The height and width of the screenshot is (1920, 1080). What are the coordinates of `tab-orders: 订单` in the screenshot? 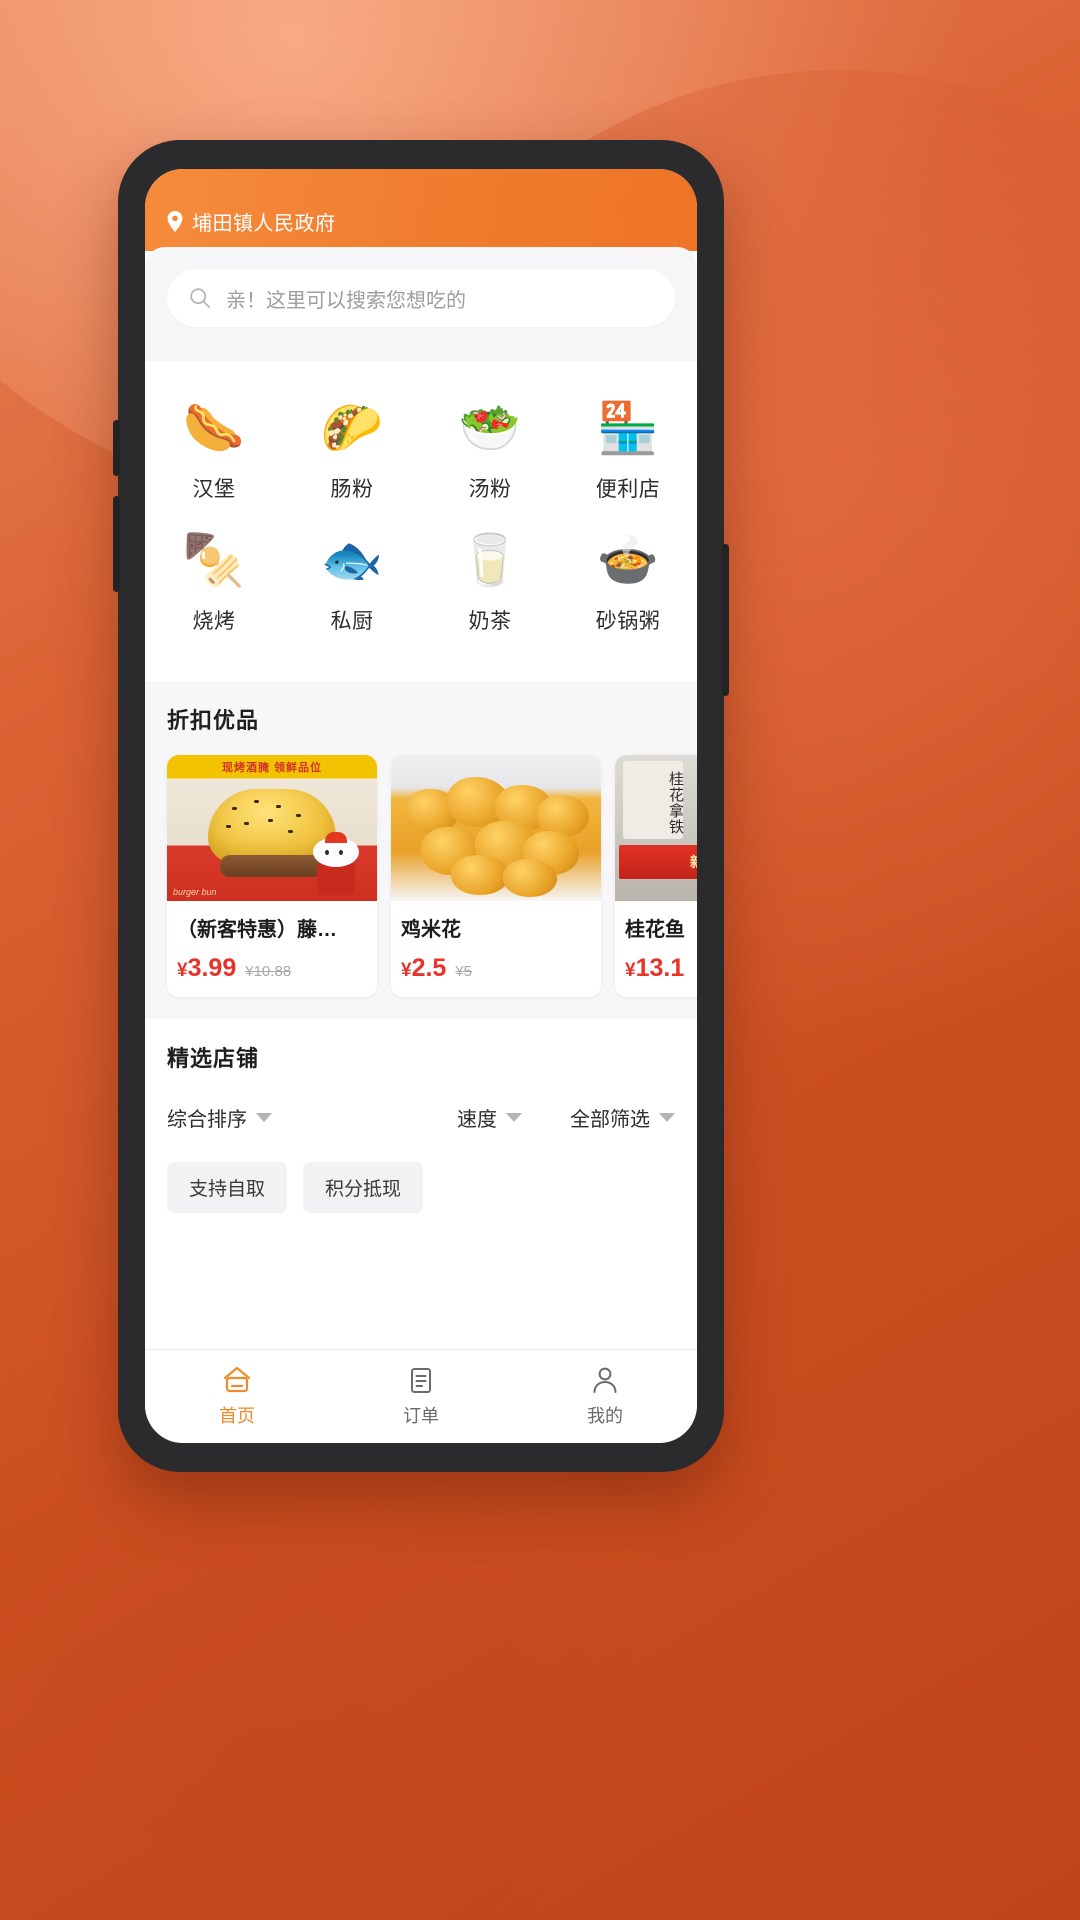 It's located at (421, 1396).